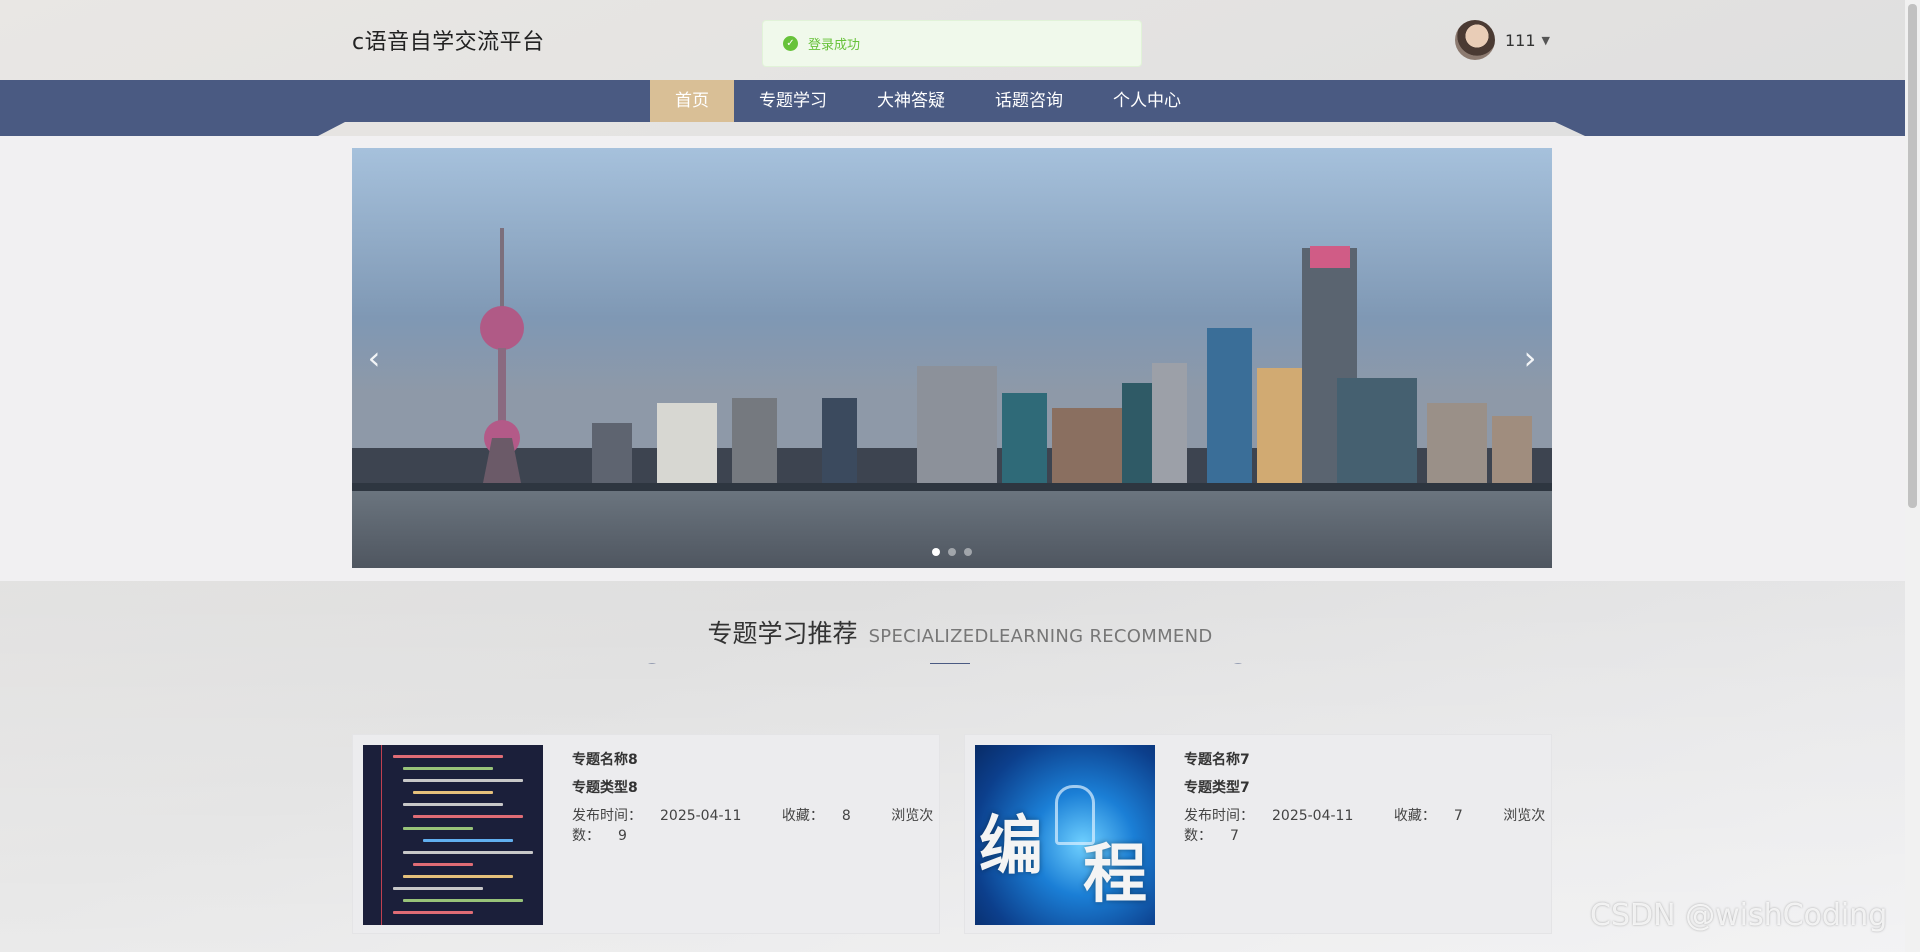 The height and width of the screenshot is (952, 1920). I want to click on programming-image: 编 程, so click(1065, 835).